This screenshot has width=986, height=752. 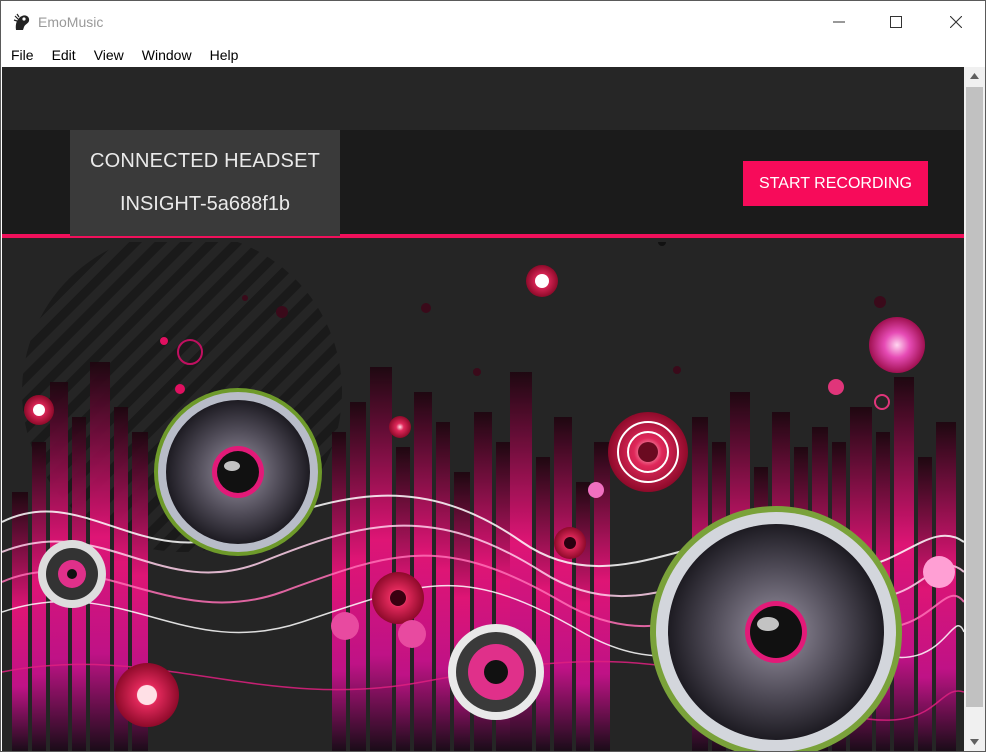 What do you see at coordinates (493, 55) in the screenshot?
I see `menu-bar: File Edit View Window Help` at bounding box center [493, 55].